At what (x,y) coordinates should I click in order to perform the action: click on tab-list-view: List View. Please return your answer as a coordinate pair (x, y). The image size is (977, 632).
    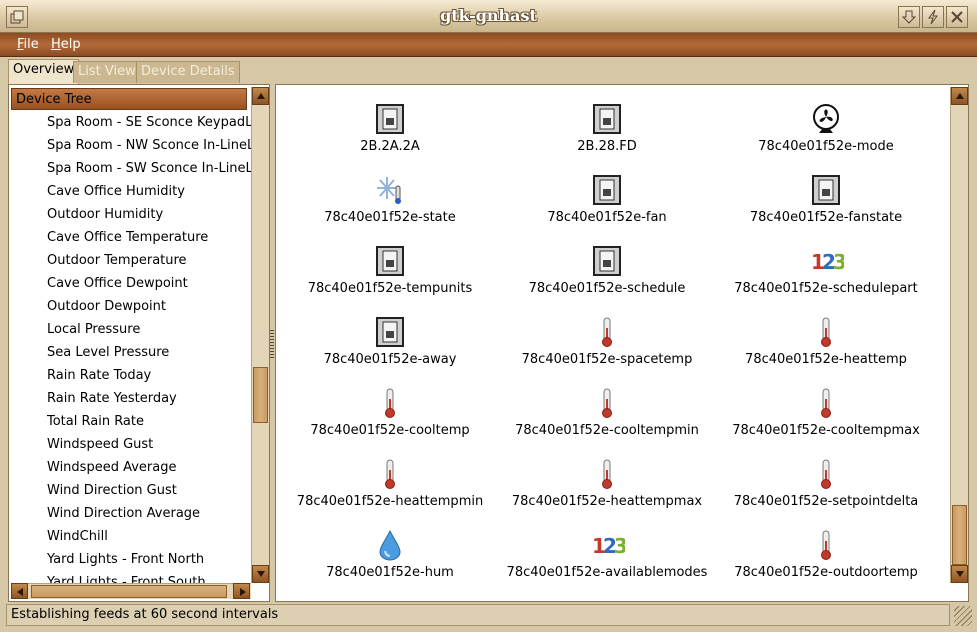
    Looking at the image, I should click on (107, 72).